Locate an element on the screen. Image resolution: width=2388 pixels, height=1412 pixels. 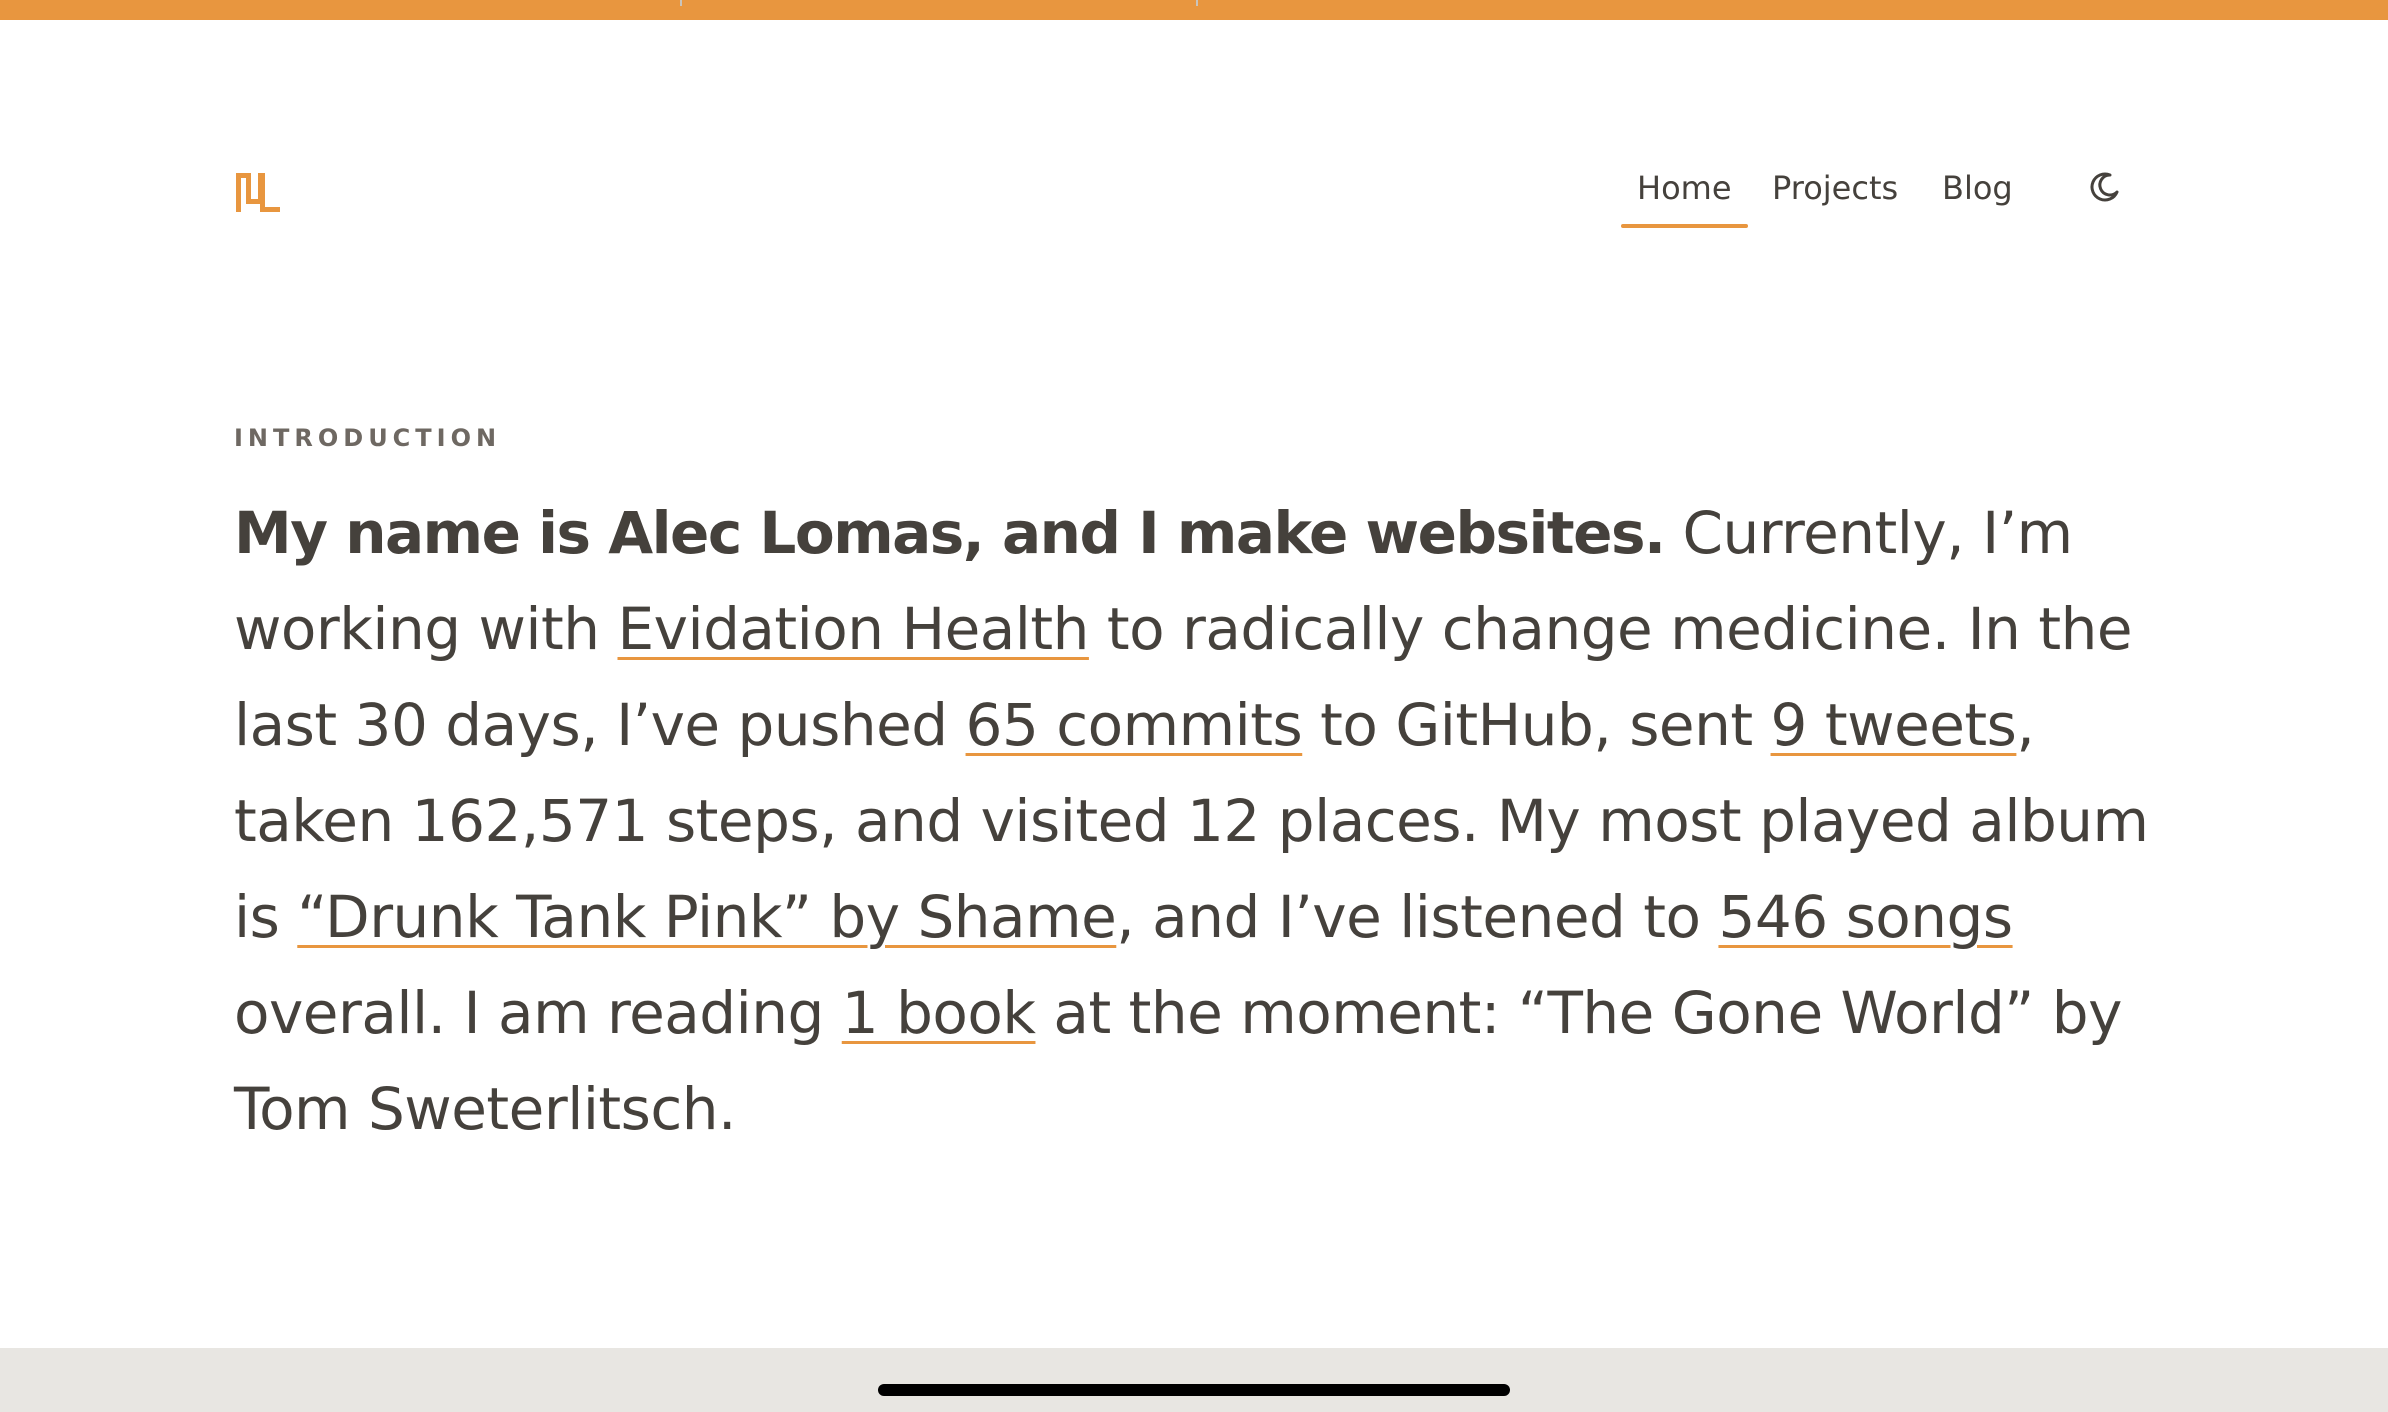
system-bottom-bar is located at coordinates (1194, 1380).